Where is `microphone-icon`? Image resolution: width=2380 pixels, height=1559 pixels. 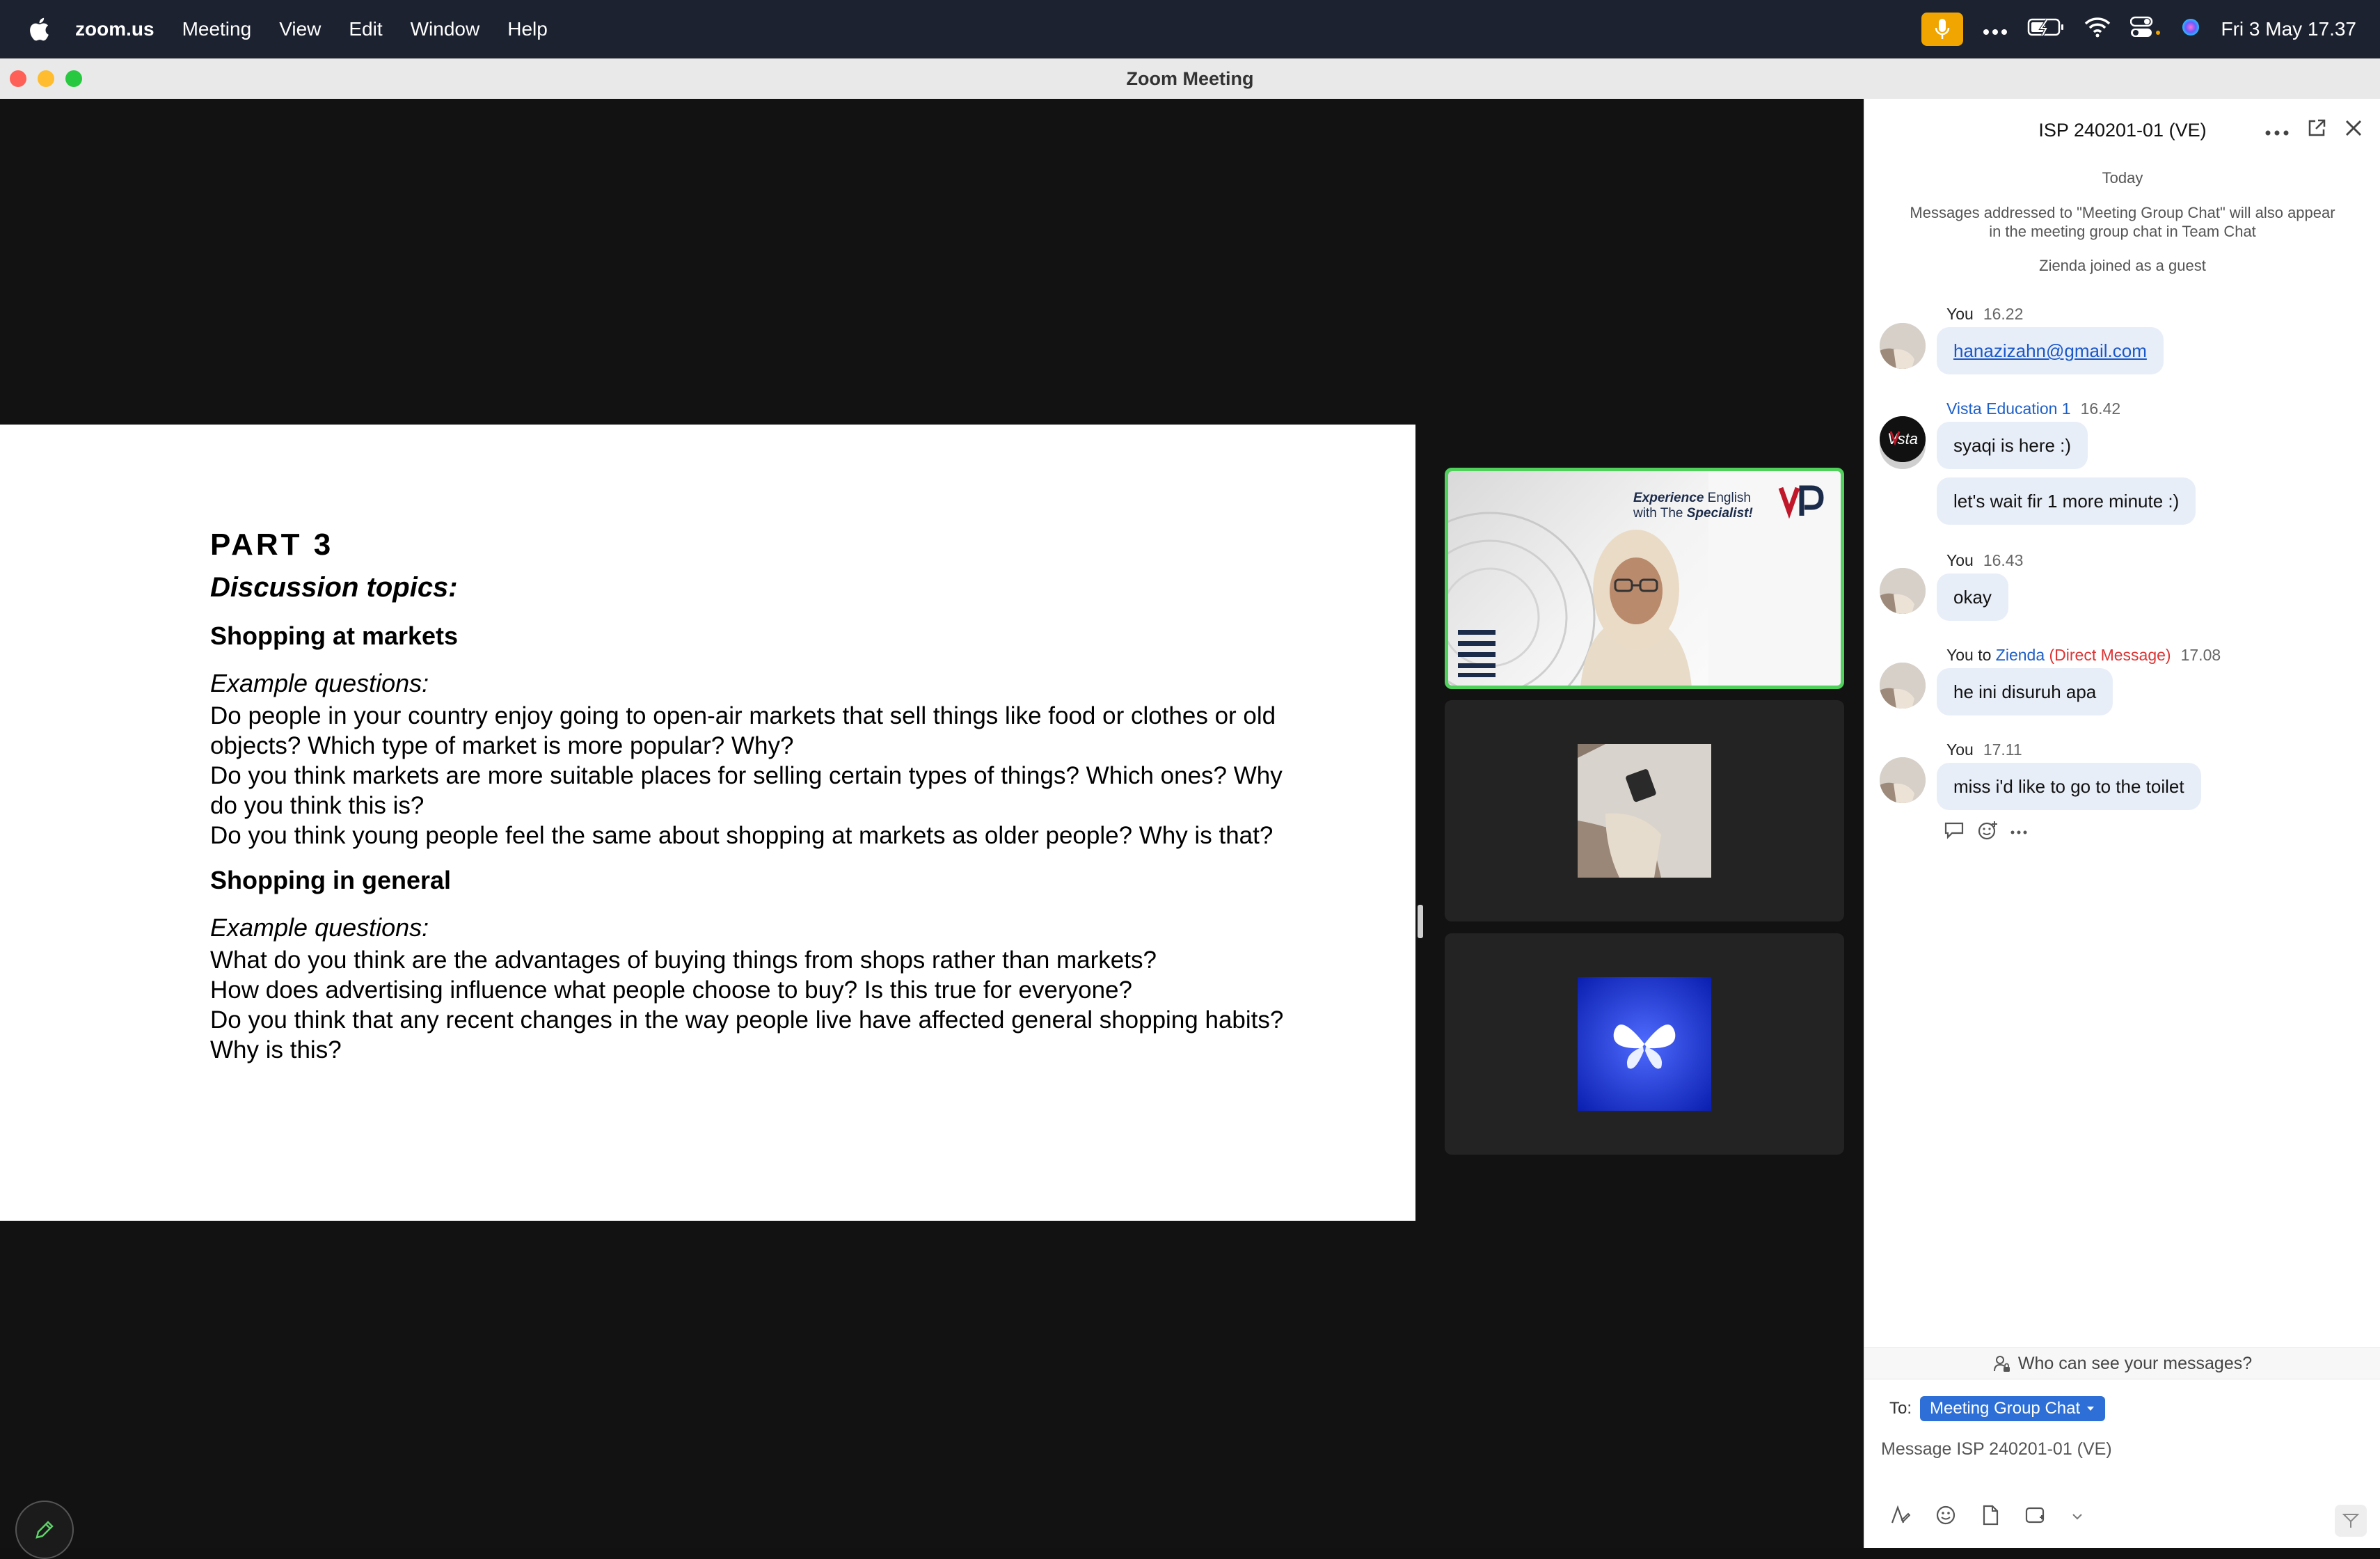 microphone-icon is located at coordinates (1943, 29).